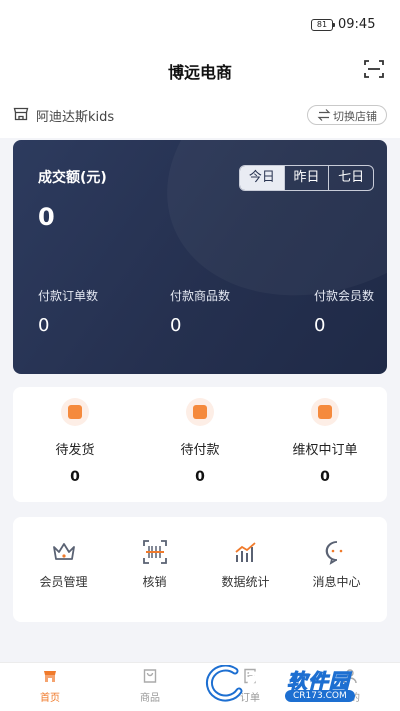  Describe the element at coordinates (374, 69) in the screenshot. I see `scan-icon` at that location.